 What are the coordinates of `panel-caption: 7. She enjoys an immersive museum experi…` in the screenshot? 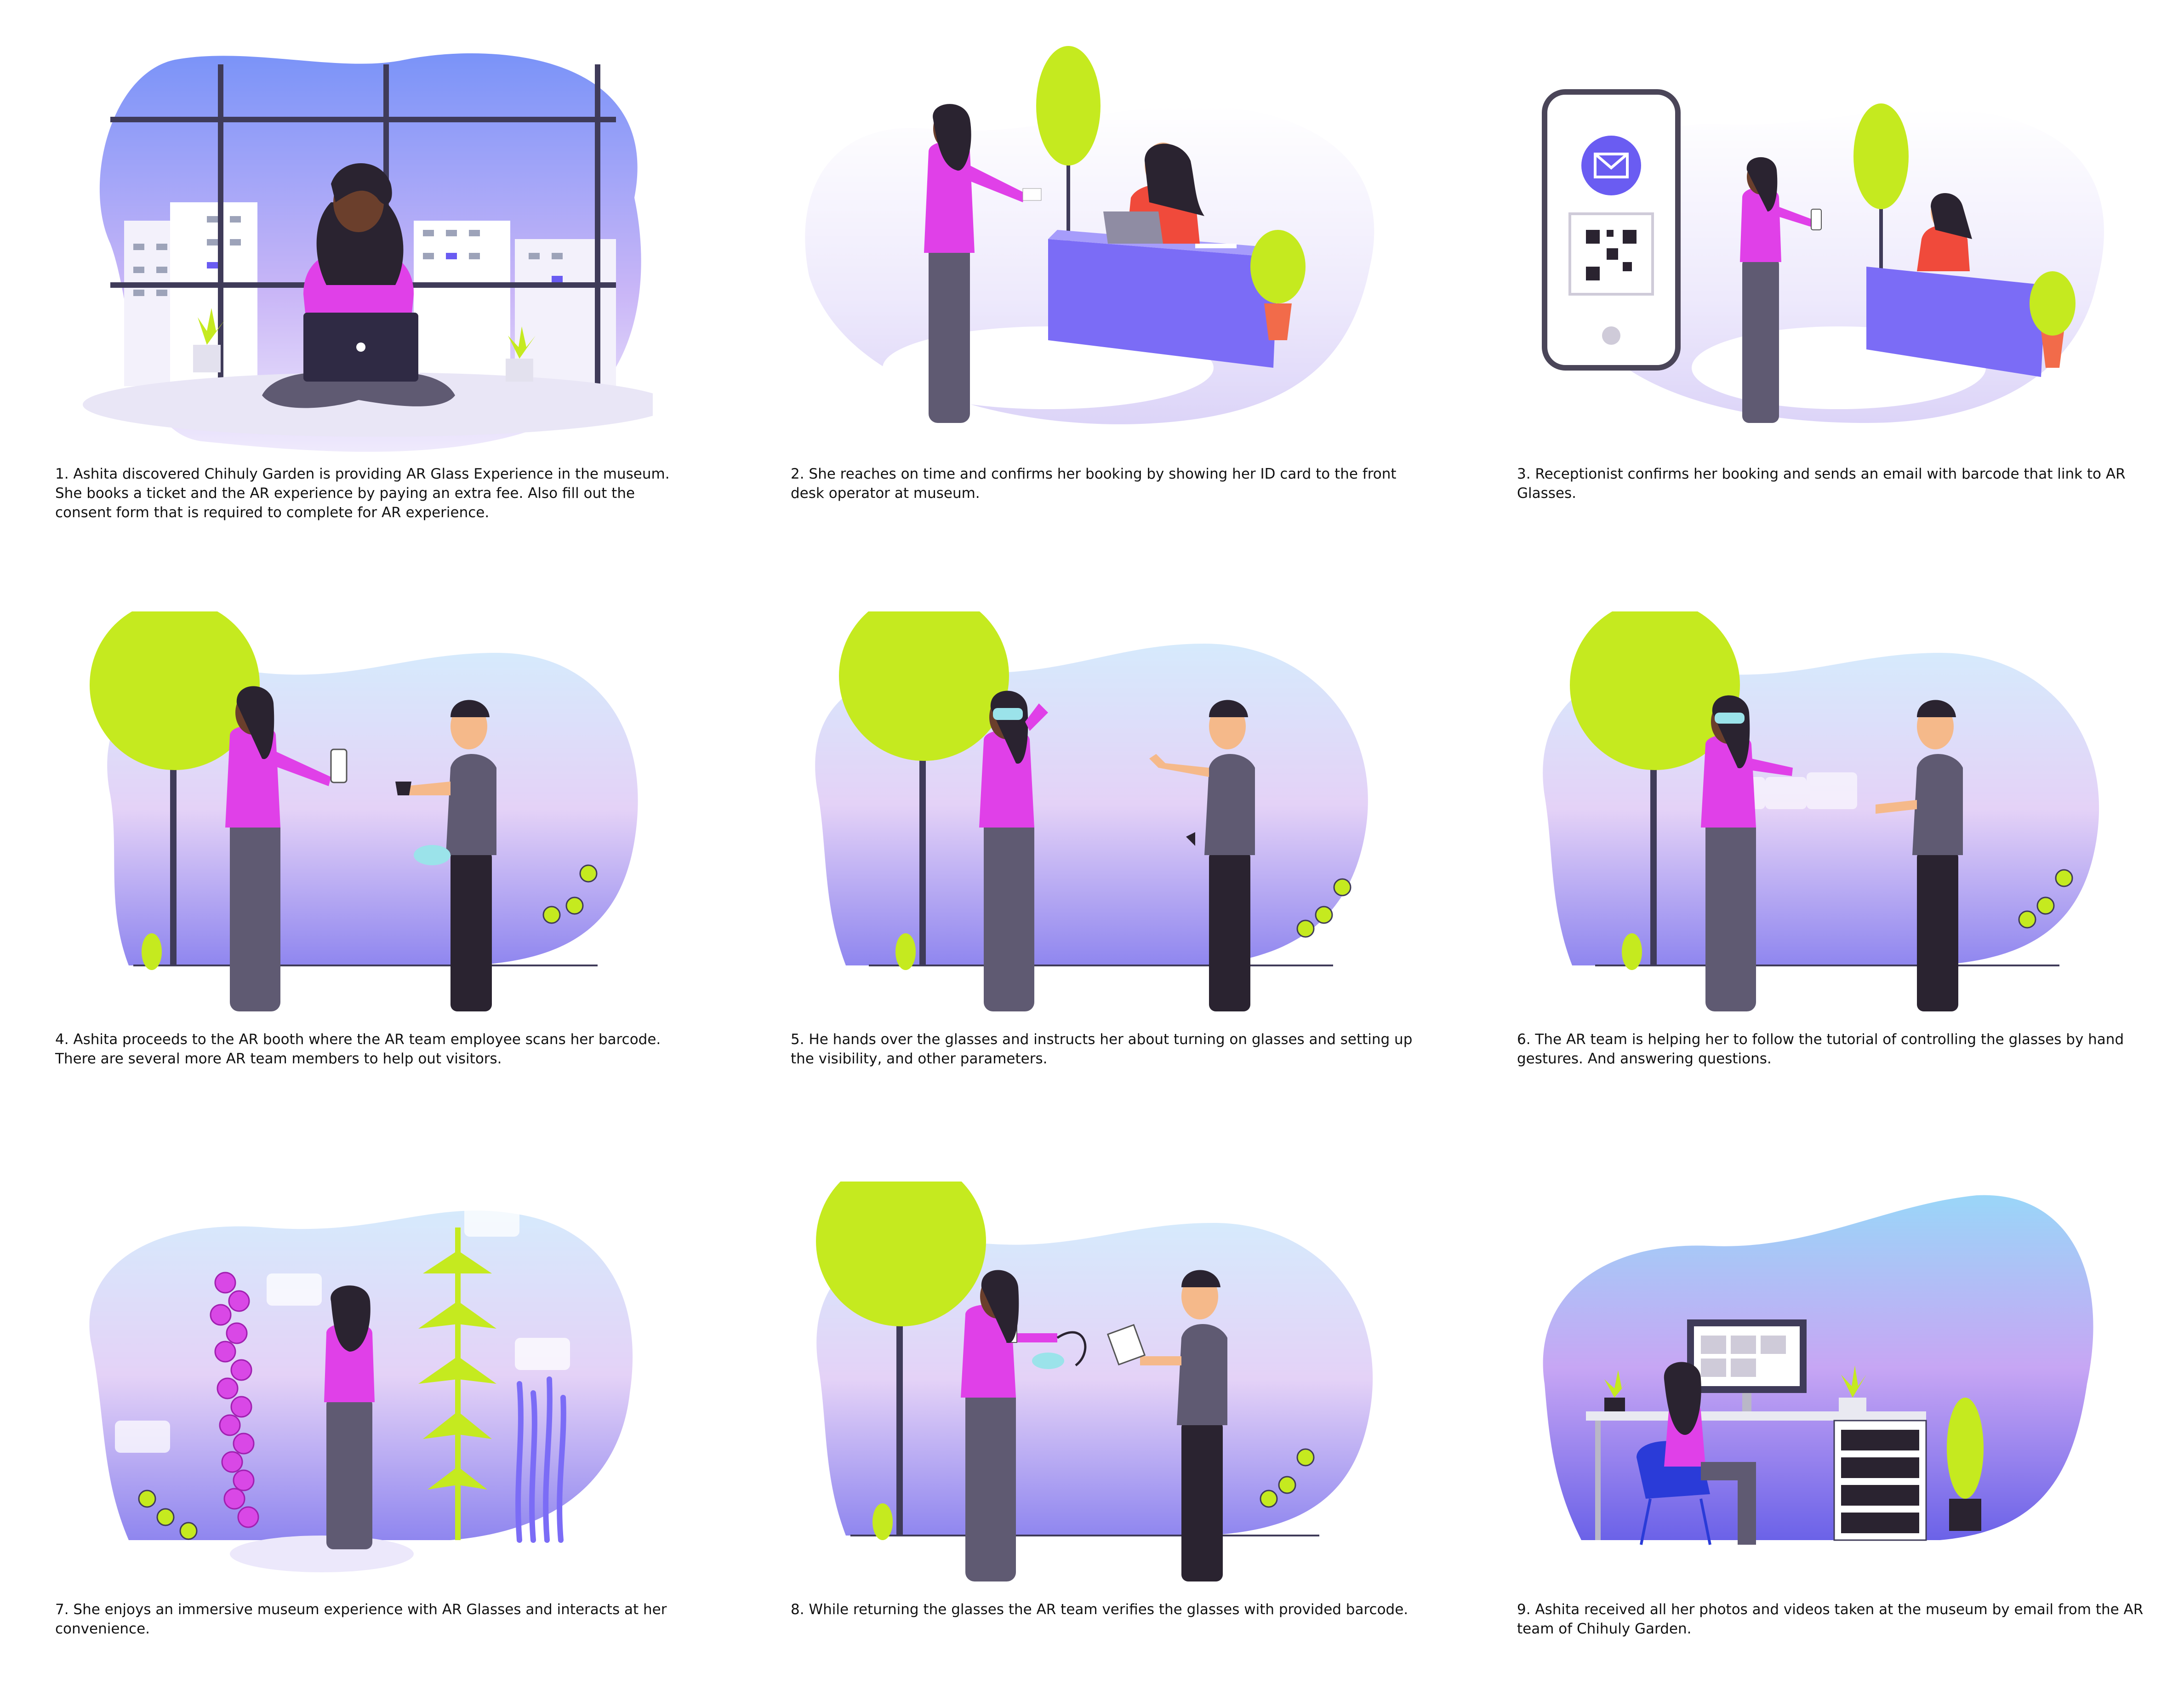 It's located at (361, 1619).